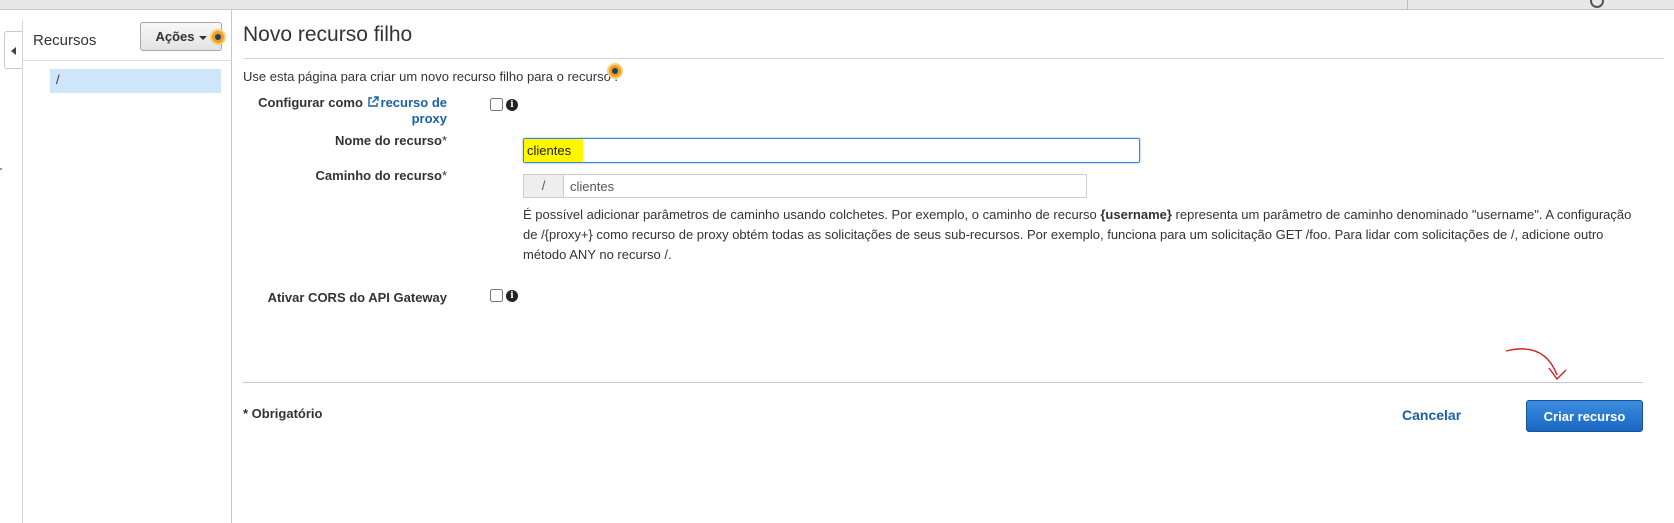  Describe the element at coordinates (543, 186) in the screenshot. I see `resource-path-prefix: /` at that location.